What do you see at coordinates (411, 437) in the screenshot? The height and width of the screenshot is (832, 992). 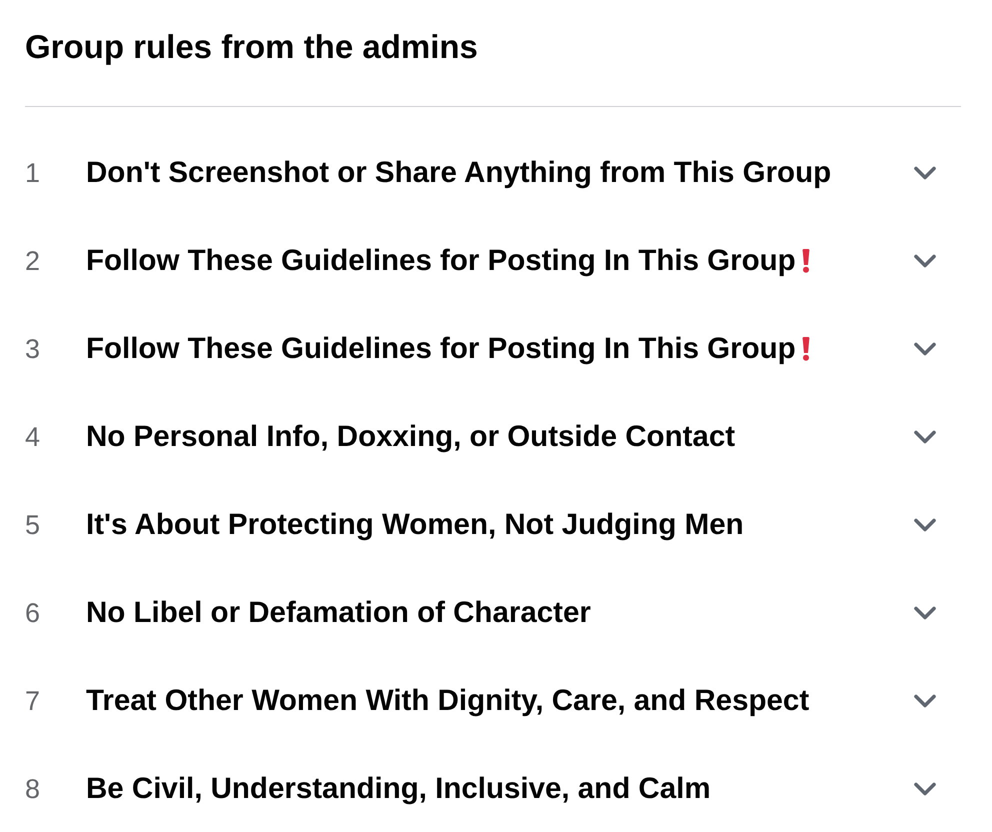 I see `rule-title: No Personal Info, Doxxing, or Outside Contact` at bounding box center [411, 437].